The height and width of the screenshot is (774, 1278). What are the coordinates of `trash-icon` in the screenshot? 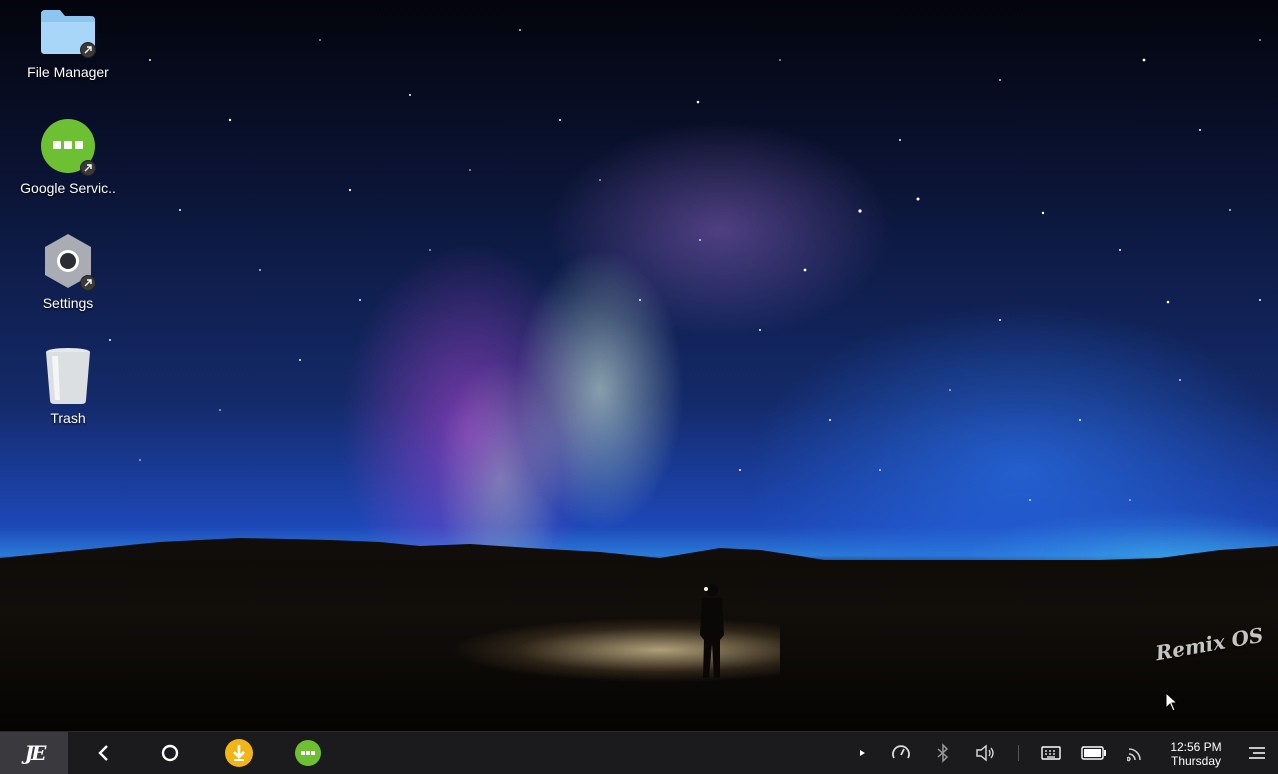 It's located at (68, 376).